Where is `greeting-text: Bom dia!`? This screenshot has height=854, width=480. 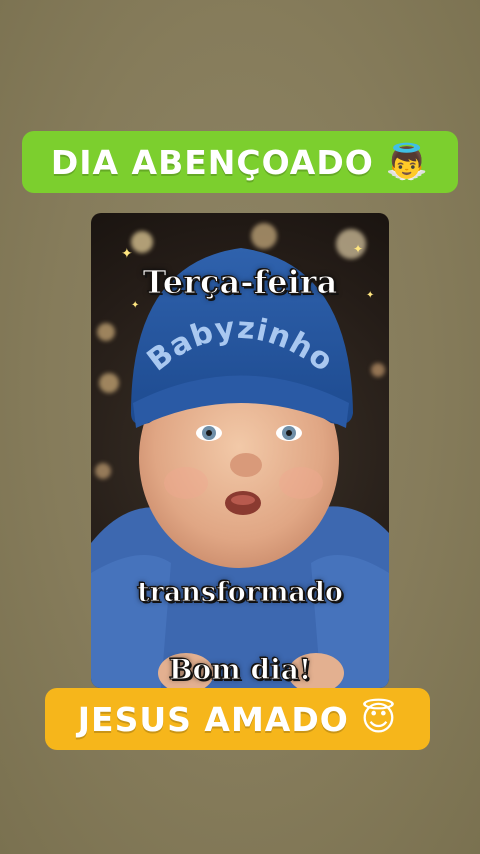 greeting-text: Bom dia! is located at coordinates (240, 670).